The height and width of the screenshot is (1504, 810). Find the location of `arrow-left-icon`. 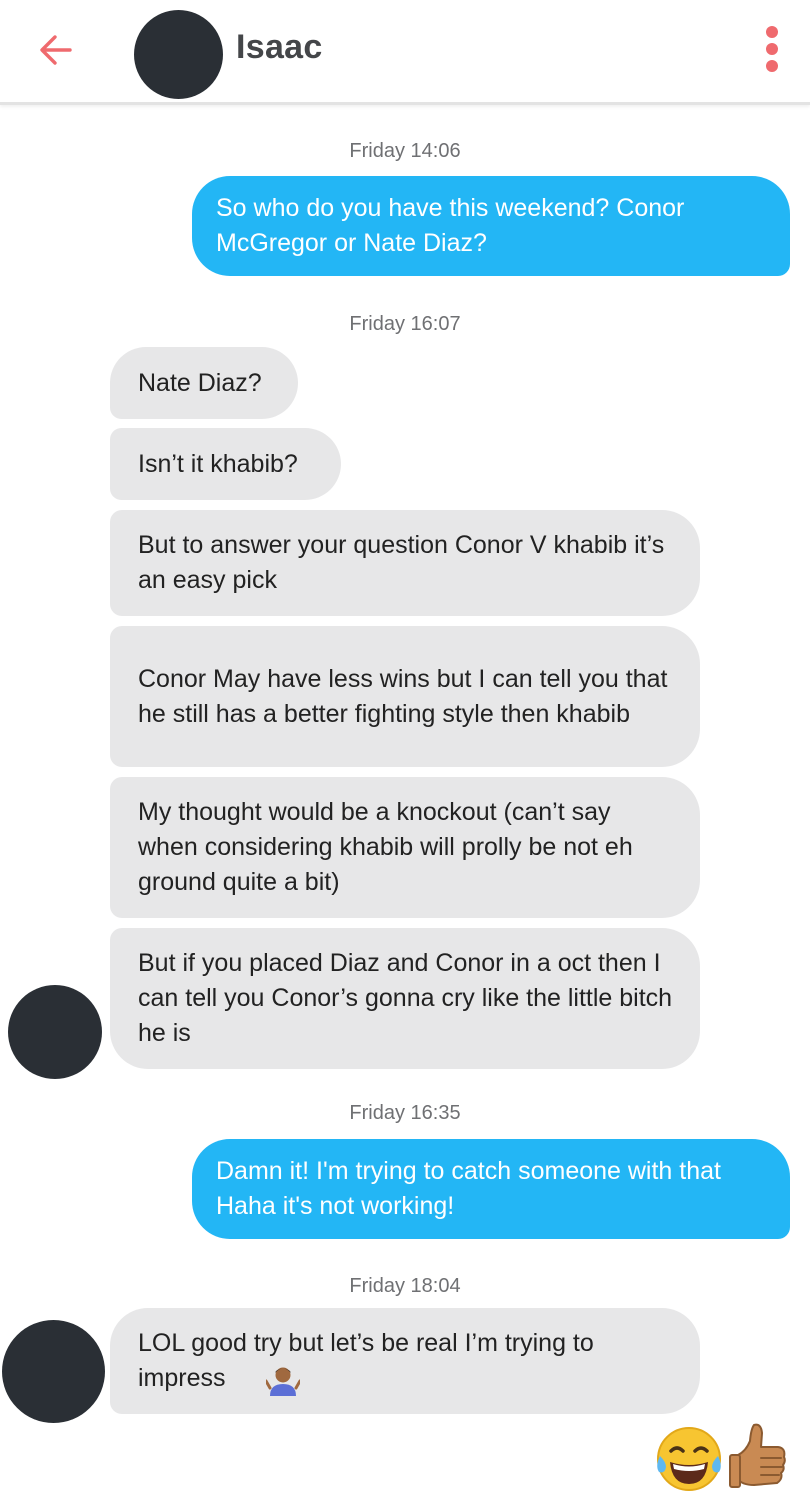

arrow-left-icon is located at coordinates (56, 50).